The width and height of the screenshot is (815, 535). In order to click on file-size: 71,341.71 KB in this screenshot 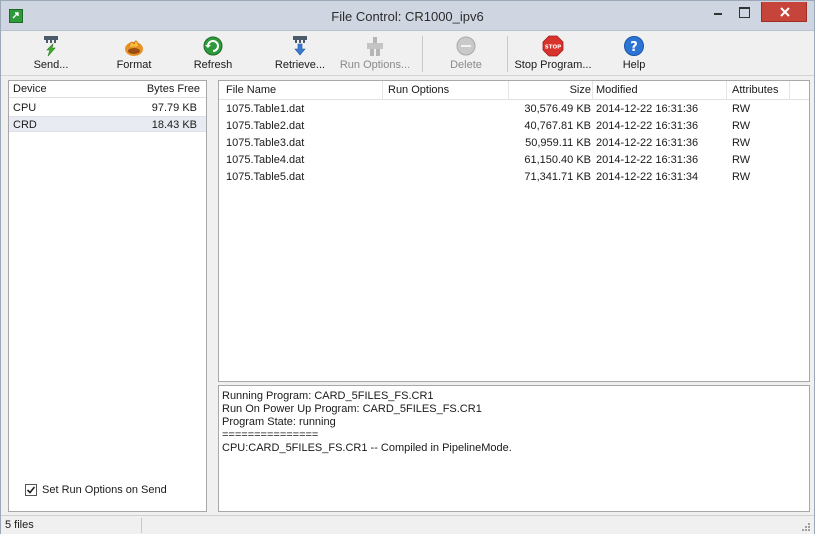, I will do `click(557, 177)`.